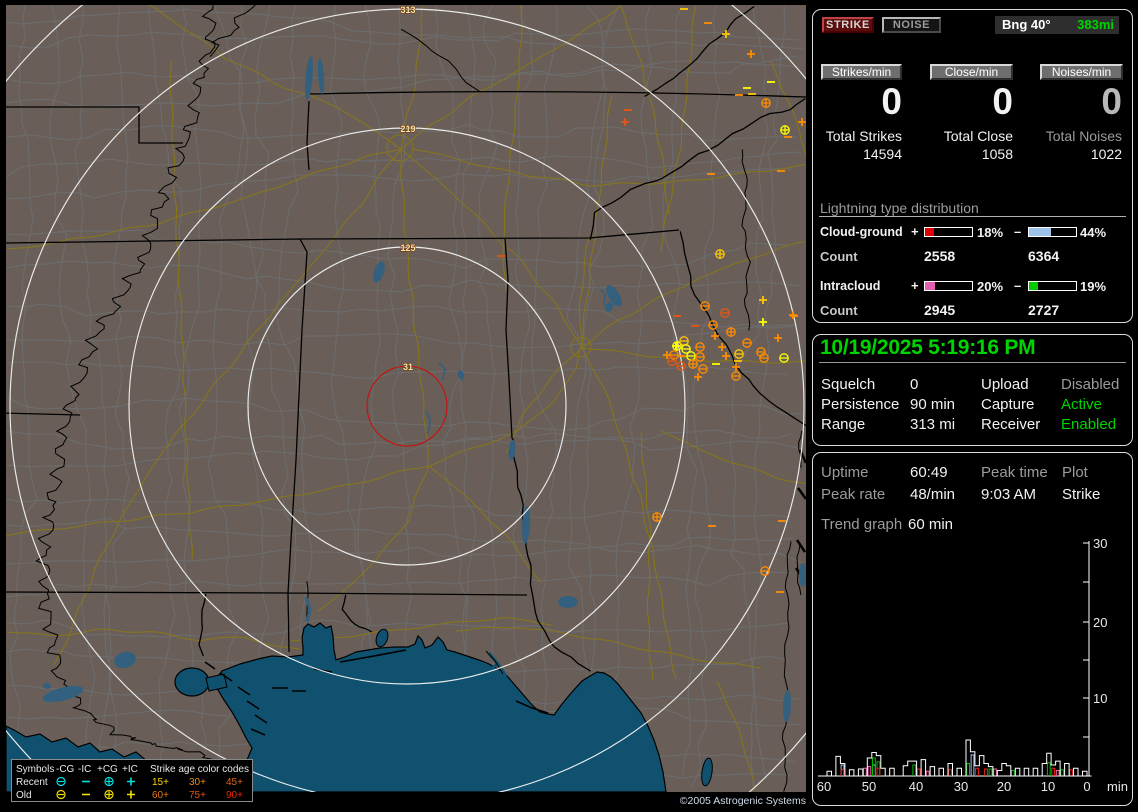  Describe the element at coordinates (160, 782) in the screenshot. I see `svg-text: 15+` at that location.